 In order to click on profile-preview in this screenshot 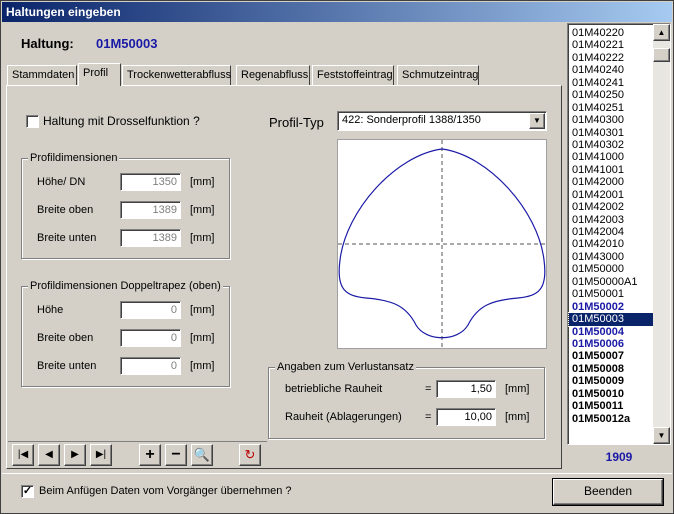, I will do `click(442, 244)`.